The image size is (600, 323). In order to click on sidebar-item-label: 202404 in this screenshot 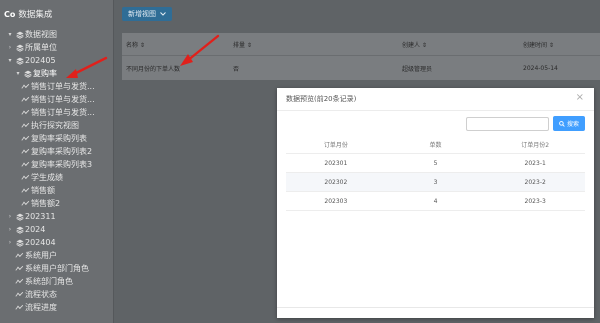, I will do `click(40, 242)`.